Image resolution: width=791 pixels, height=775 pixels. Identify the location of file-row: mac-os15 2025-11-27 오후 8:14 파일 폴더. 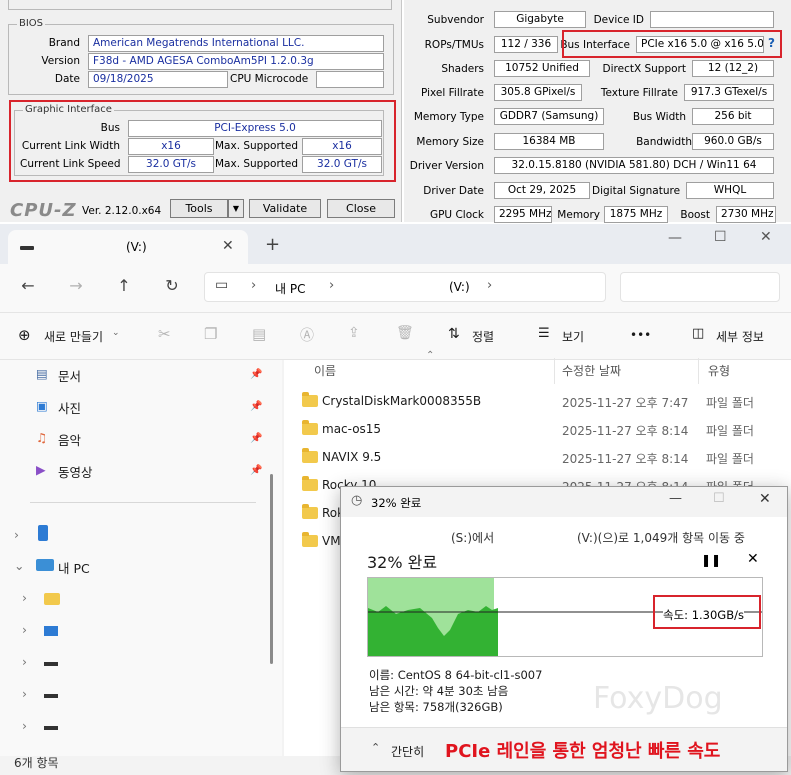
(545, 430).